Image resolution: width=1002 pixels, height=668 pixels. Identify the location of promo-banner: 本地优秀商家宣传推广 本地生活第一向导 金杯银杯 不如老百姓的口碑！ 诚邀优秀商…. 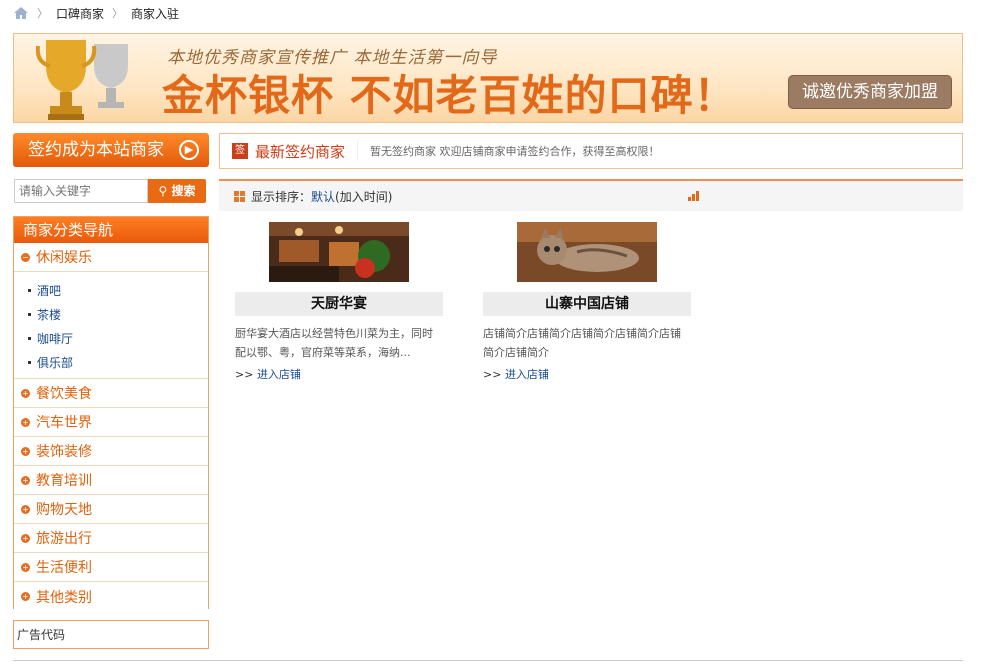
(488, 78).